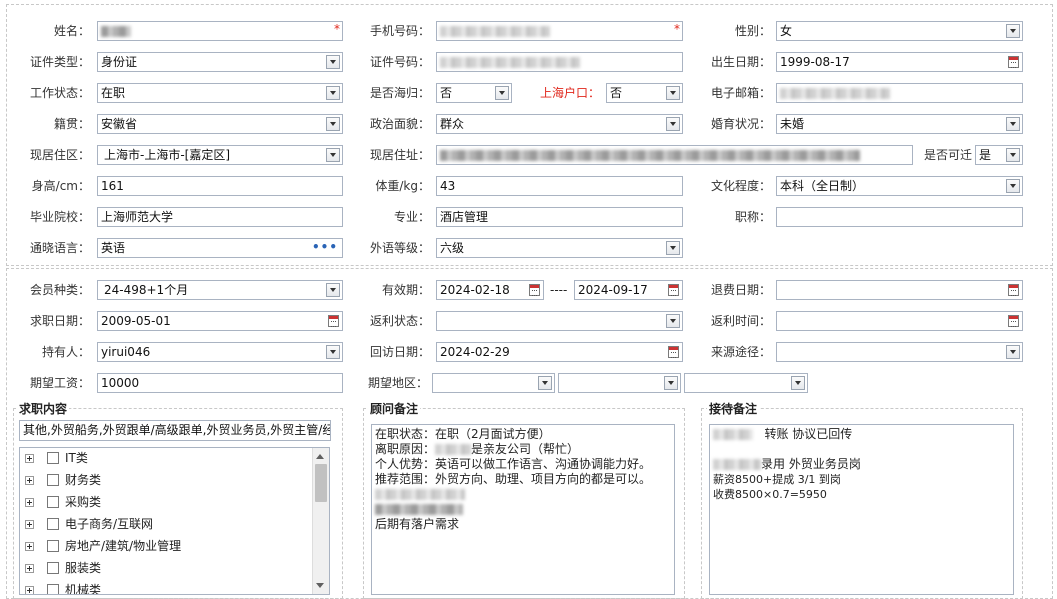 The width and height of the screenshot is (1057, 599). What do you see at coordinates (899, 186) in the screenshot?
I see `education-select: 本科（全日制）` at bounding box center [899, 186].